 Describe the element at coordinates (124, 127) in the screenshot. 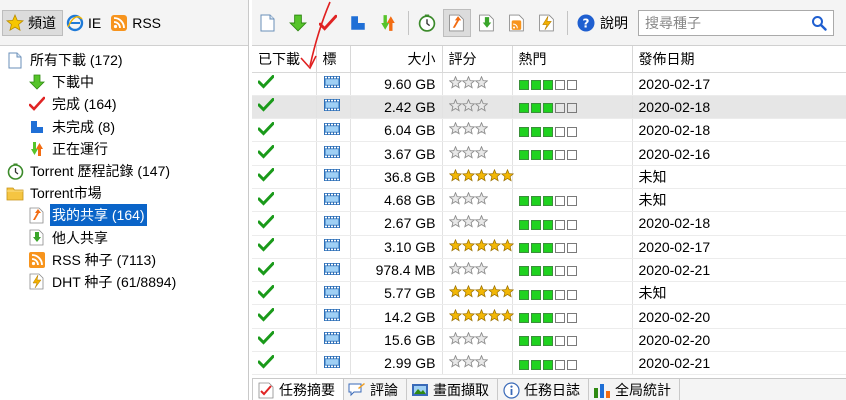

I see `tree-incomplete: 未完成 (8)` at that location.